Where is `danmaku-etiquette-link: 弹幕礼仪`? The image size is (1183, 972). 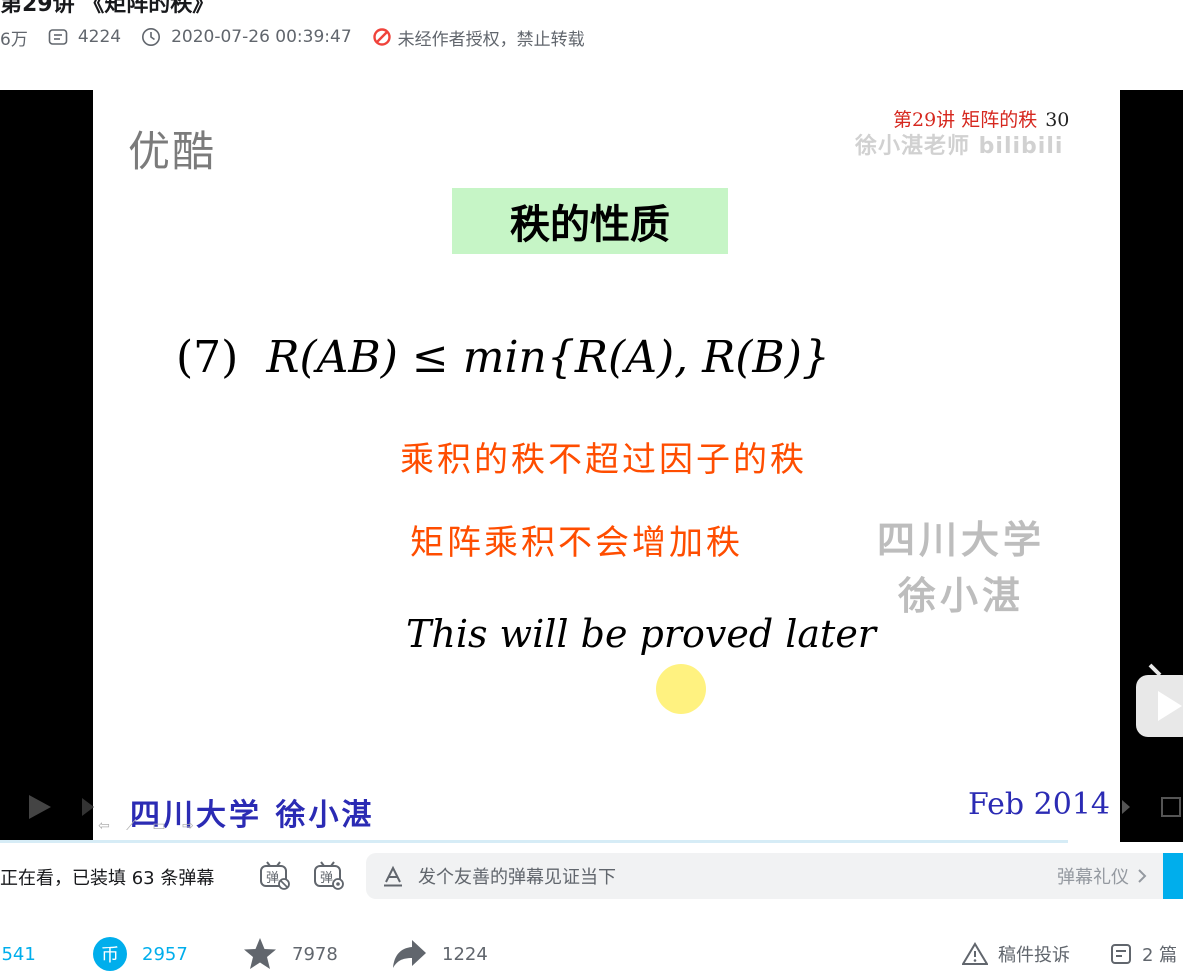 danmaku-etiquette-link: 弹幕礼仪 is located at coordinates (1103, 876).